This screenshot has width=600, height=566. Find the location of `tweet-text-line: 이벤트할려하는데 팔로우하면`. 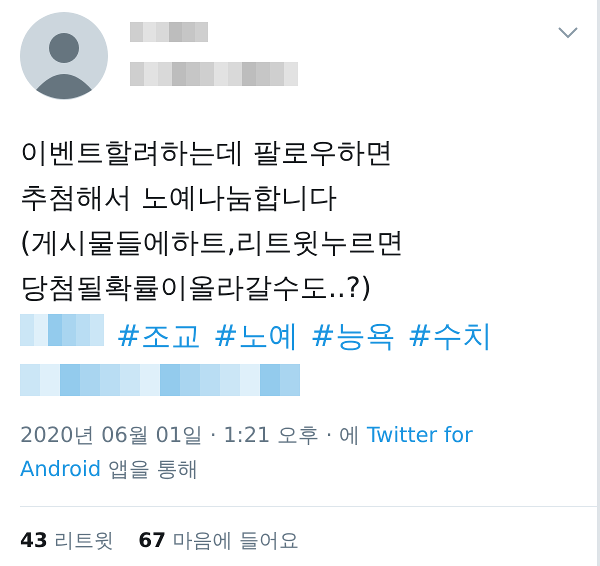

tweet-text-line: 이벤트할려하는데 팔로우하면 is located at coordinates (207, 153).